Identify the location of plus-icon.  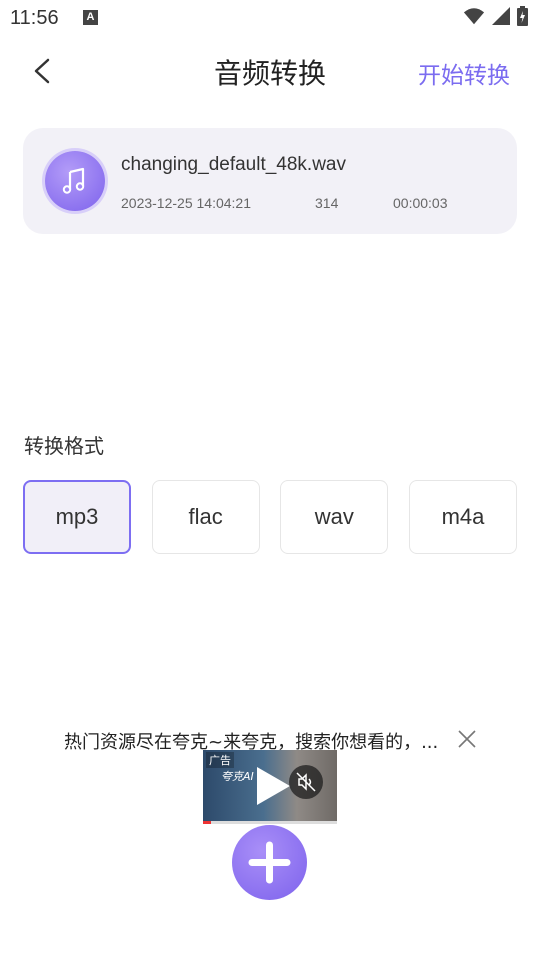
(269, 862).